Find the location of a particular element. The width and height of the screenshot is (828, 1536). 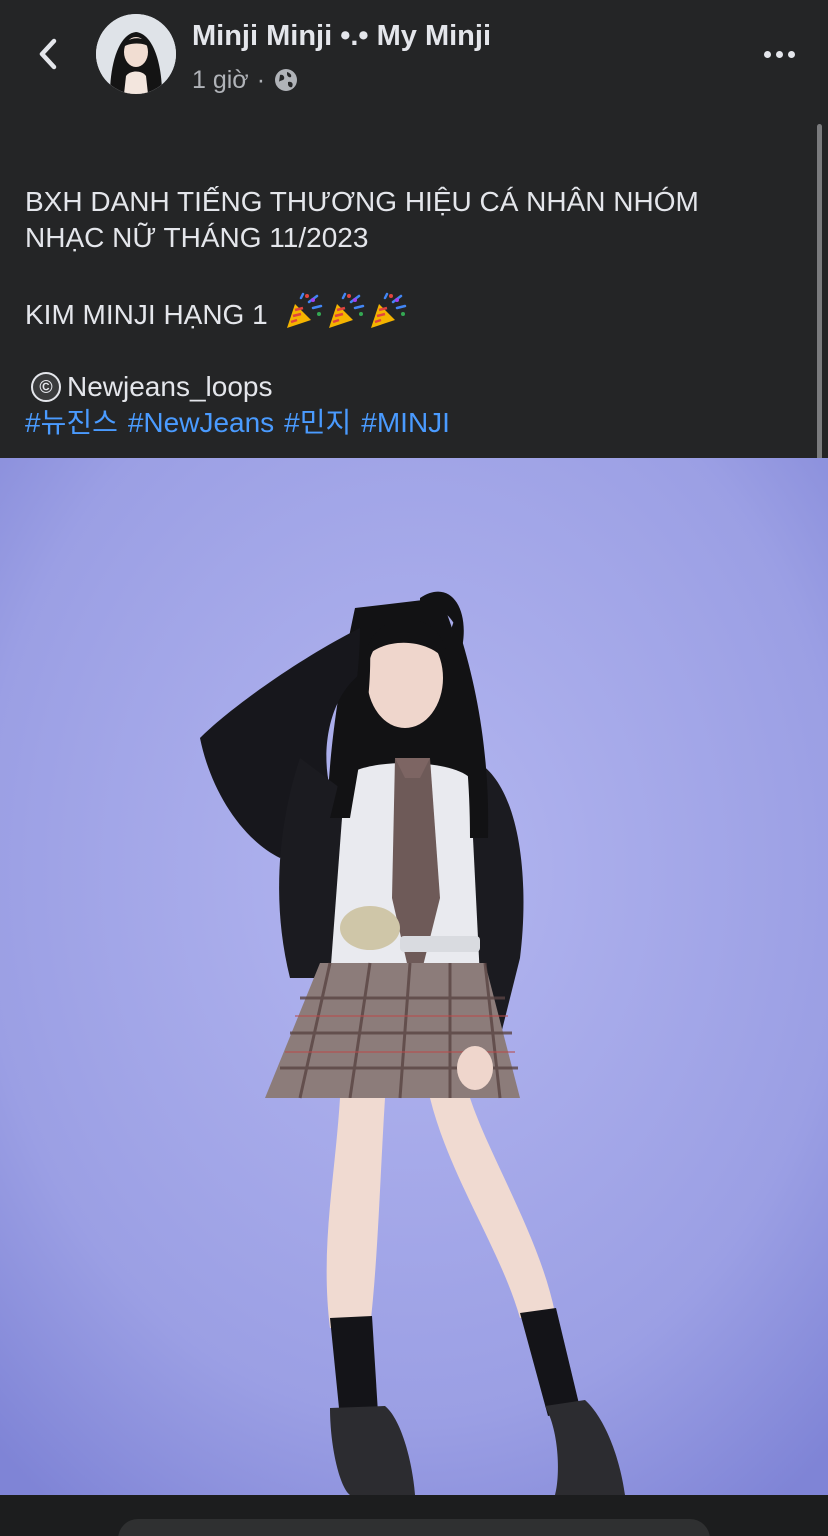

hashtag-link: #MINJI is located at coordinates (405, 422).